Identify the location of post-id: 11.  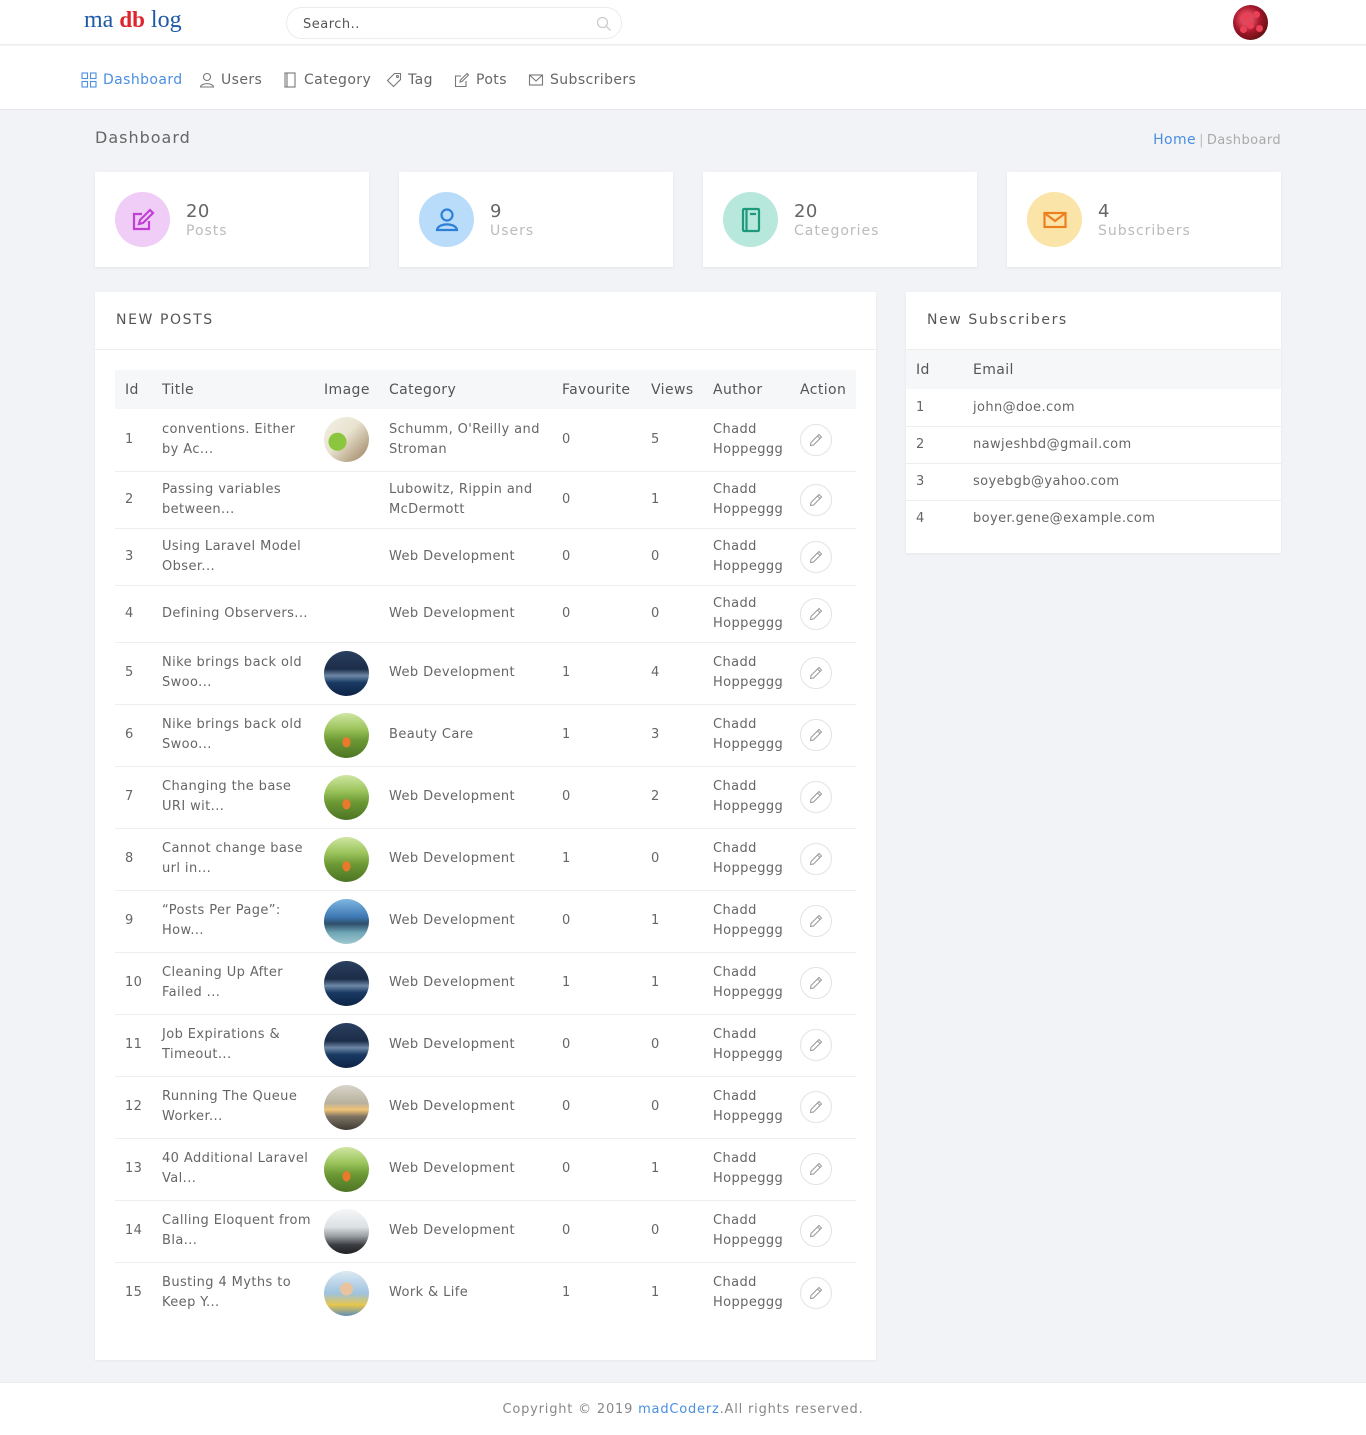
(133, 1045).